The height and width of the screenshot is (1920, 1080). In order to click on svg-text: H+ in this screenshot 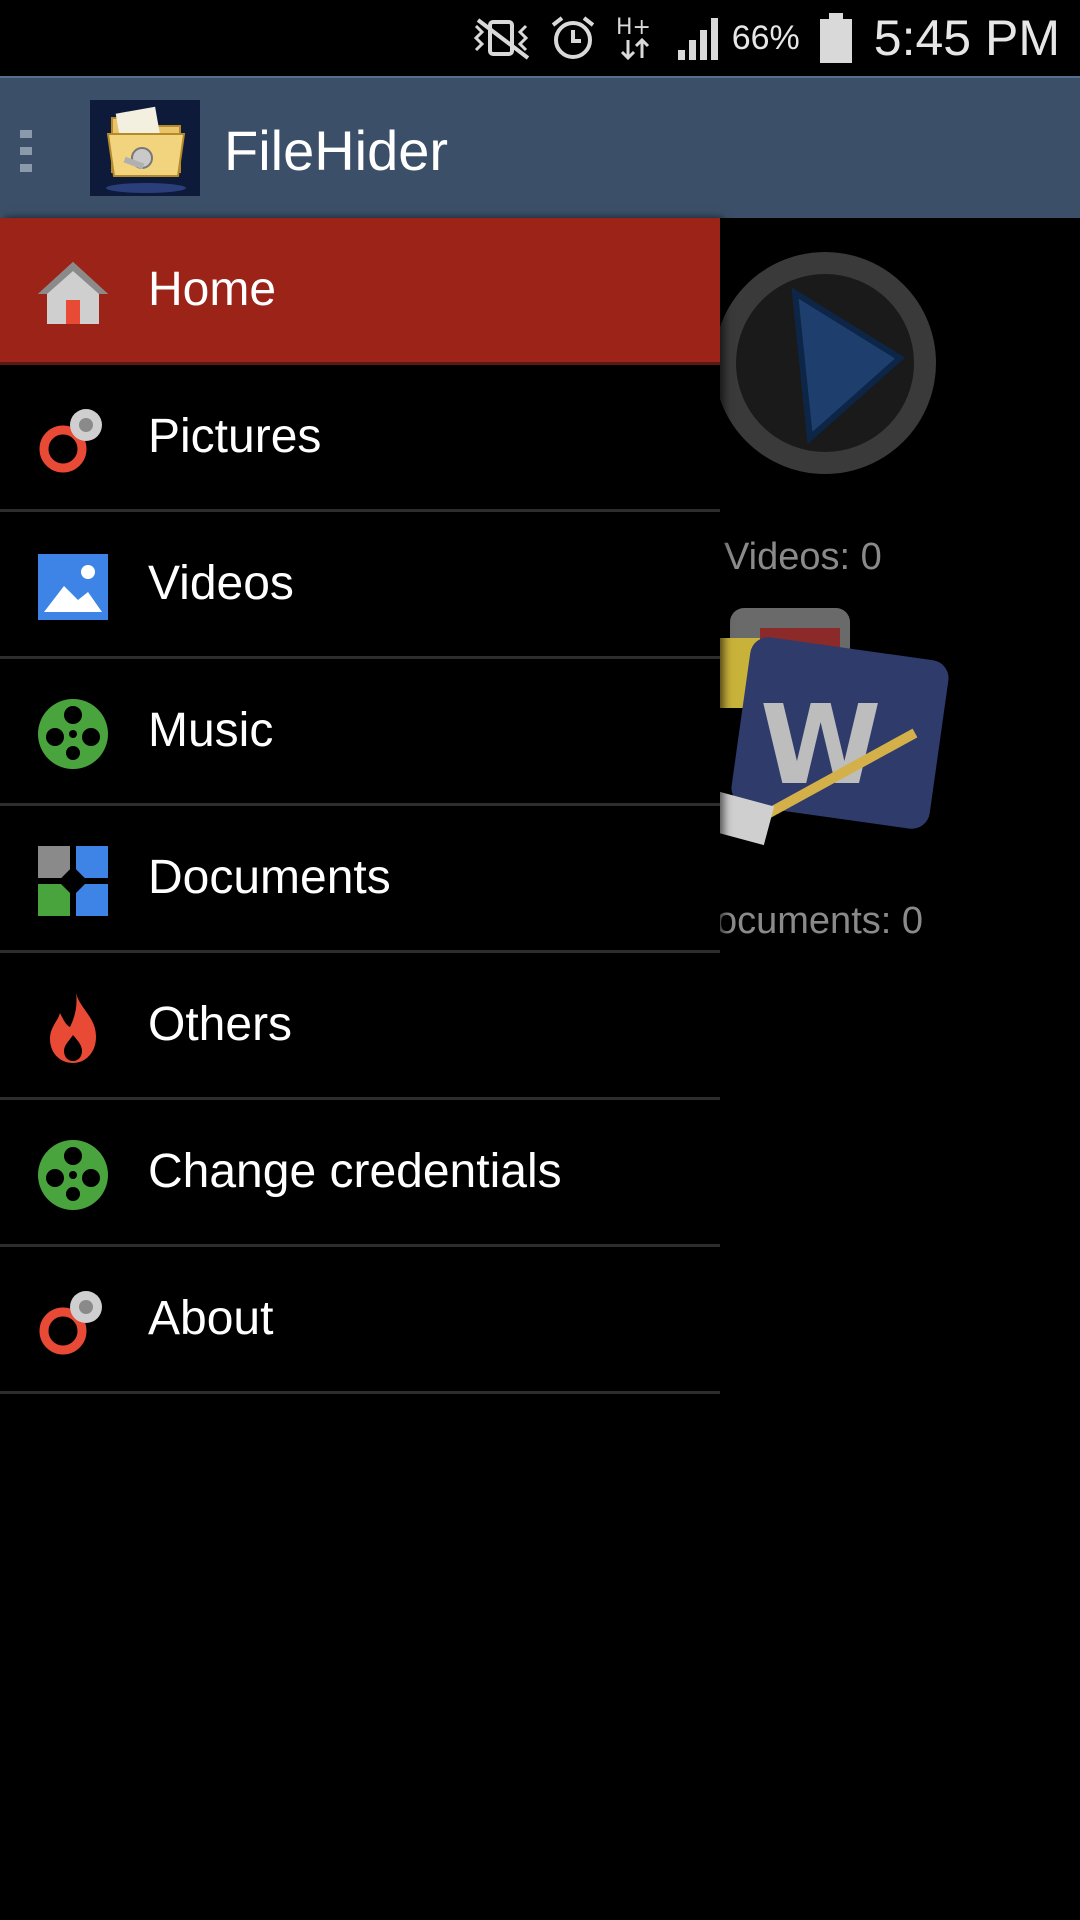, I will do `click(633, 27)`.